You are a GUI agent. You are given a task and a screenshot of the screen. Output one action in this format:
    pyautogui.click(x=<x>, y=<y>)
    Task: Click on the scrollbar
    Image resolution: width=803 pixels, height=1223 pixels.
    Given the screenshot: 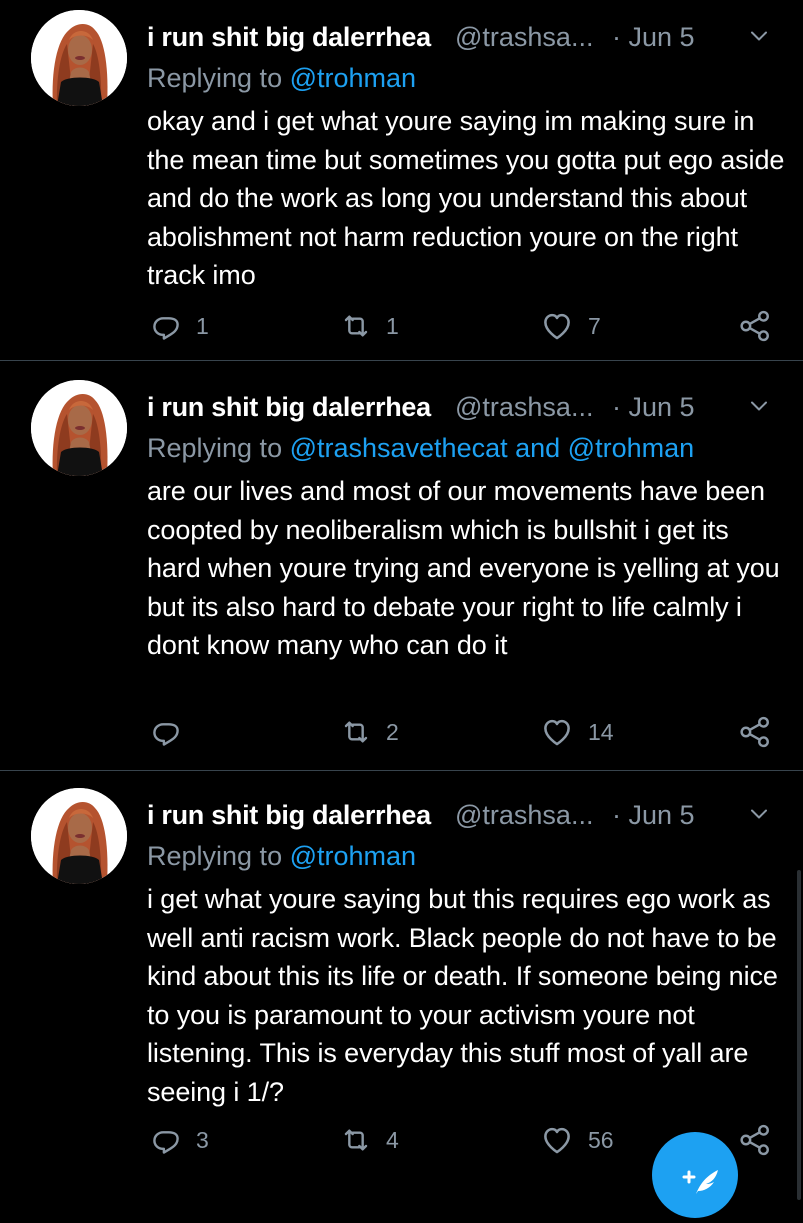 What is the action you would take?
    pyautogui.click(x=799, y=1035)
    